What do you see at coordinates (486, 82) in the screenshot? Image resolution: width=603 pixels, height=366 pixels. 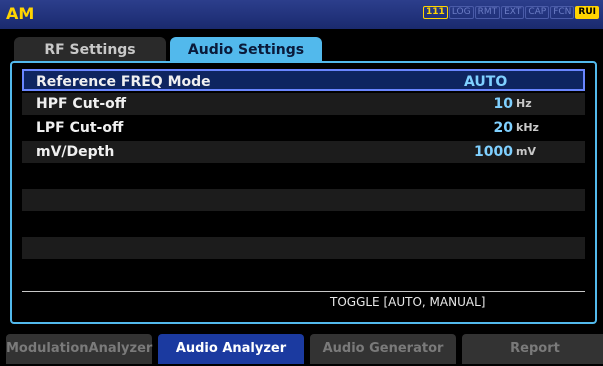 I see `setting-value: AUTO` at bounding box center [486, 82].